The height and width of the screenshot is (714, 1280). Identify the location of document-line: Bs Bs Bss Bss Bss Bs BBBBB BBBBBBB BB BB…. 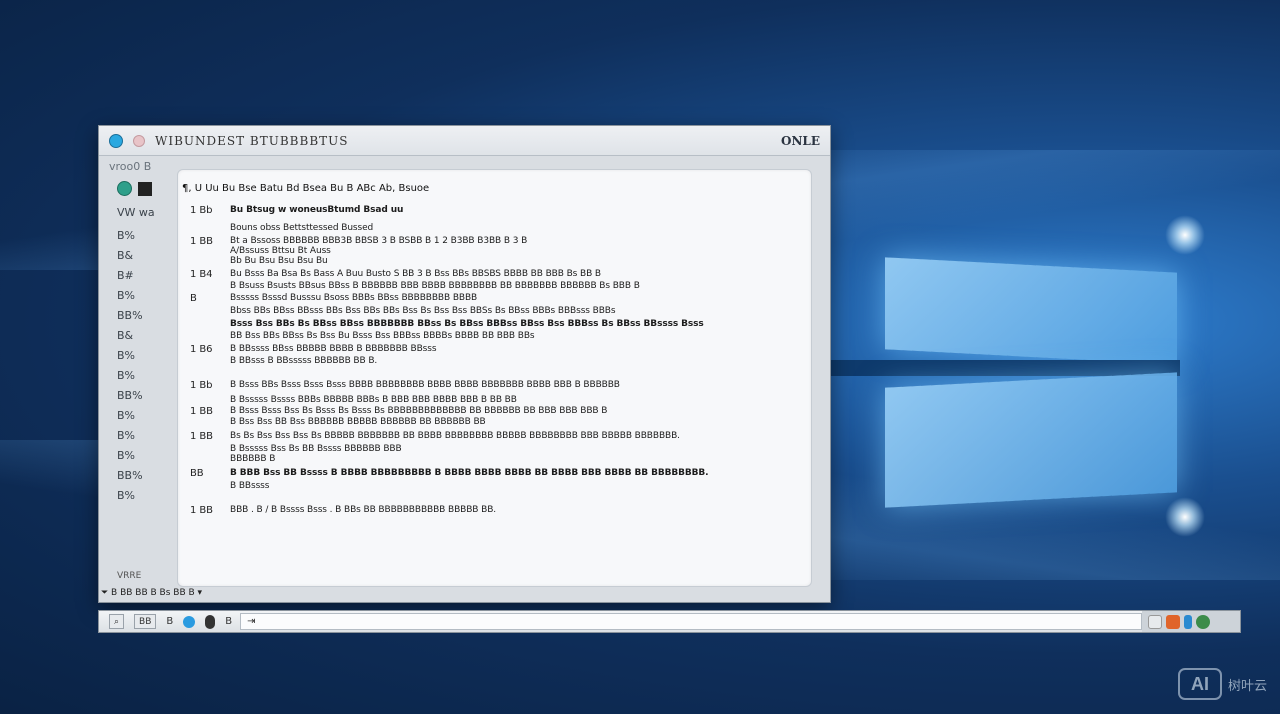
(455, 436).